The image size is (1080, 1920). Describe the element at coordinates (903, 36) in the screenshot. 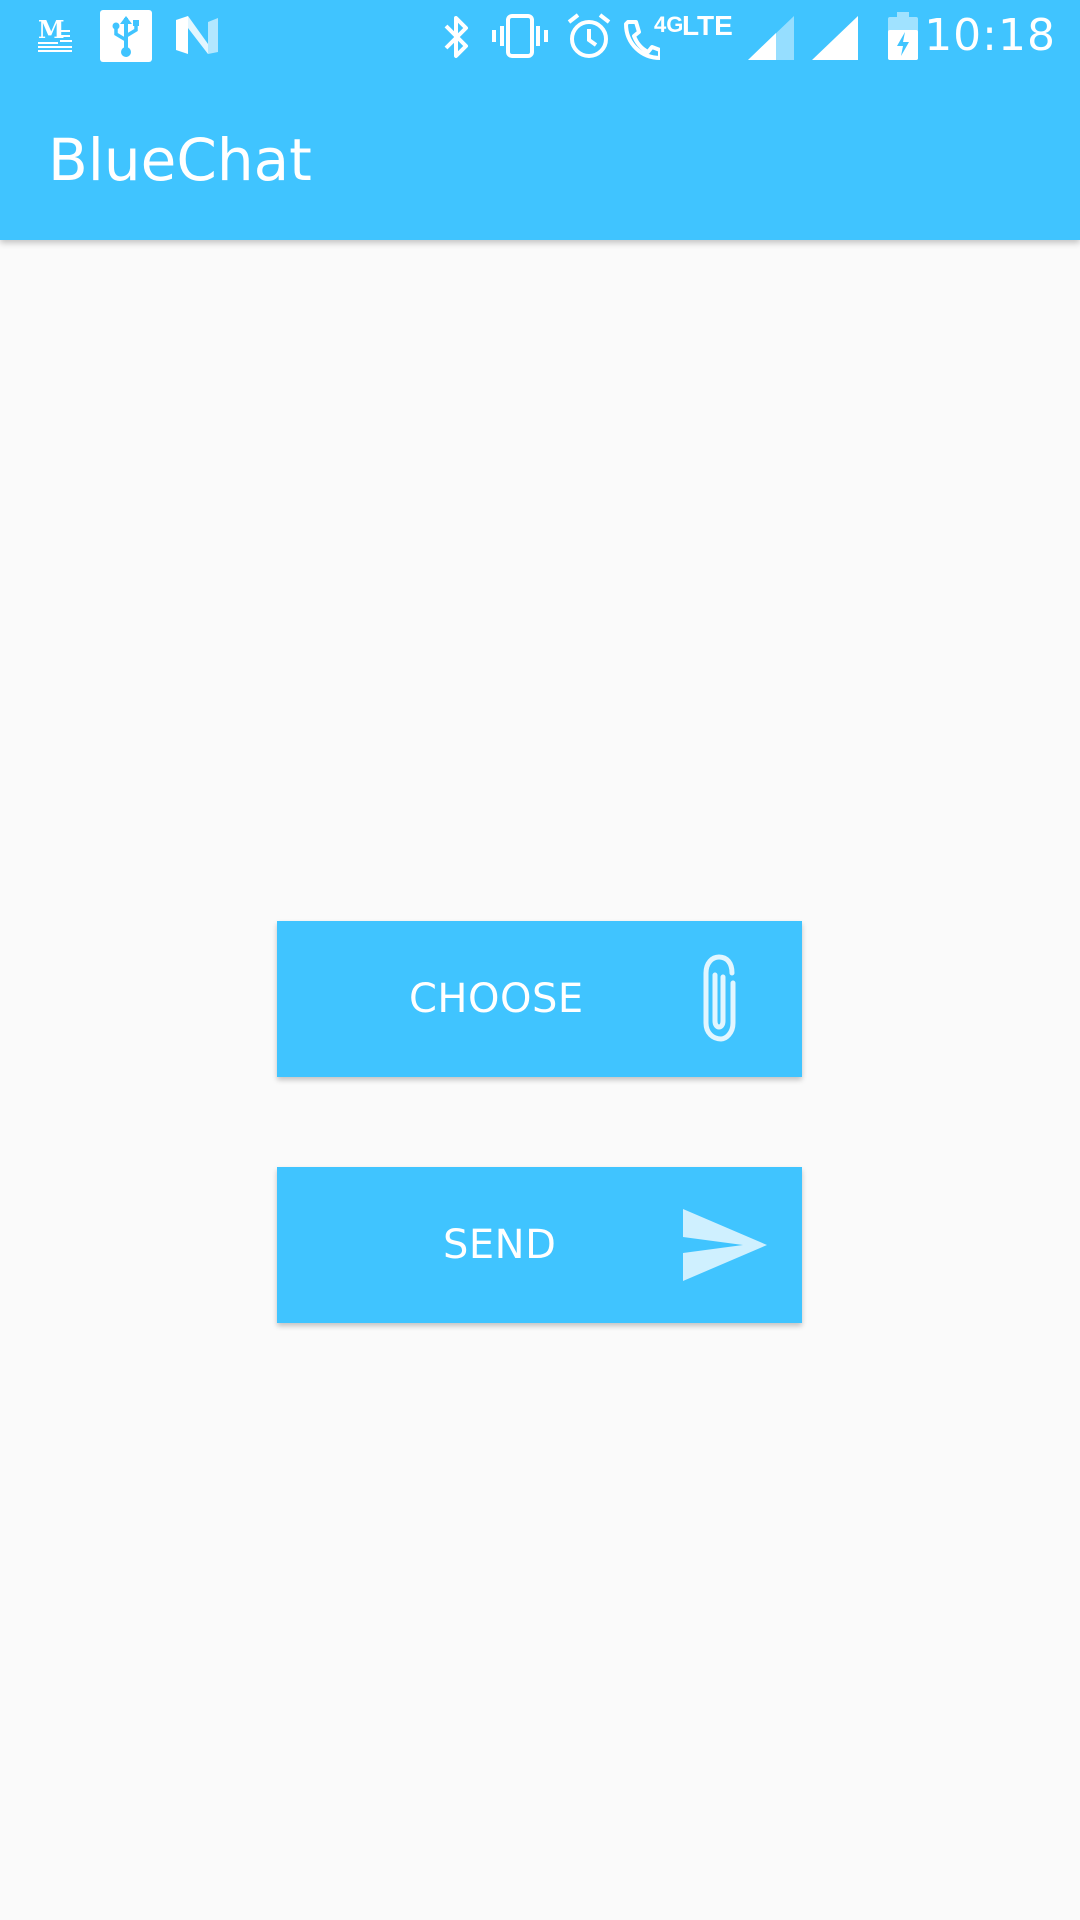

I see `battery-charging-icon` at that location.